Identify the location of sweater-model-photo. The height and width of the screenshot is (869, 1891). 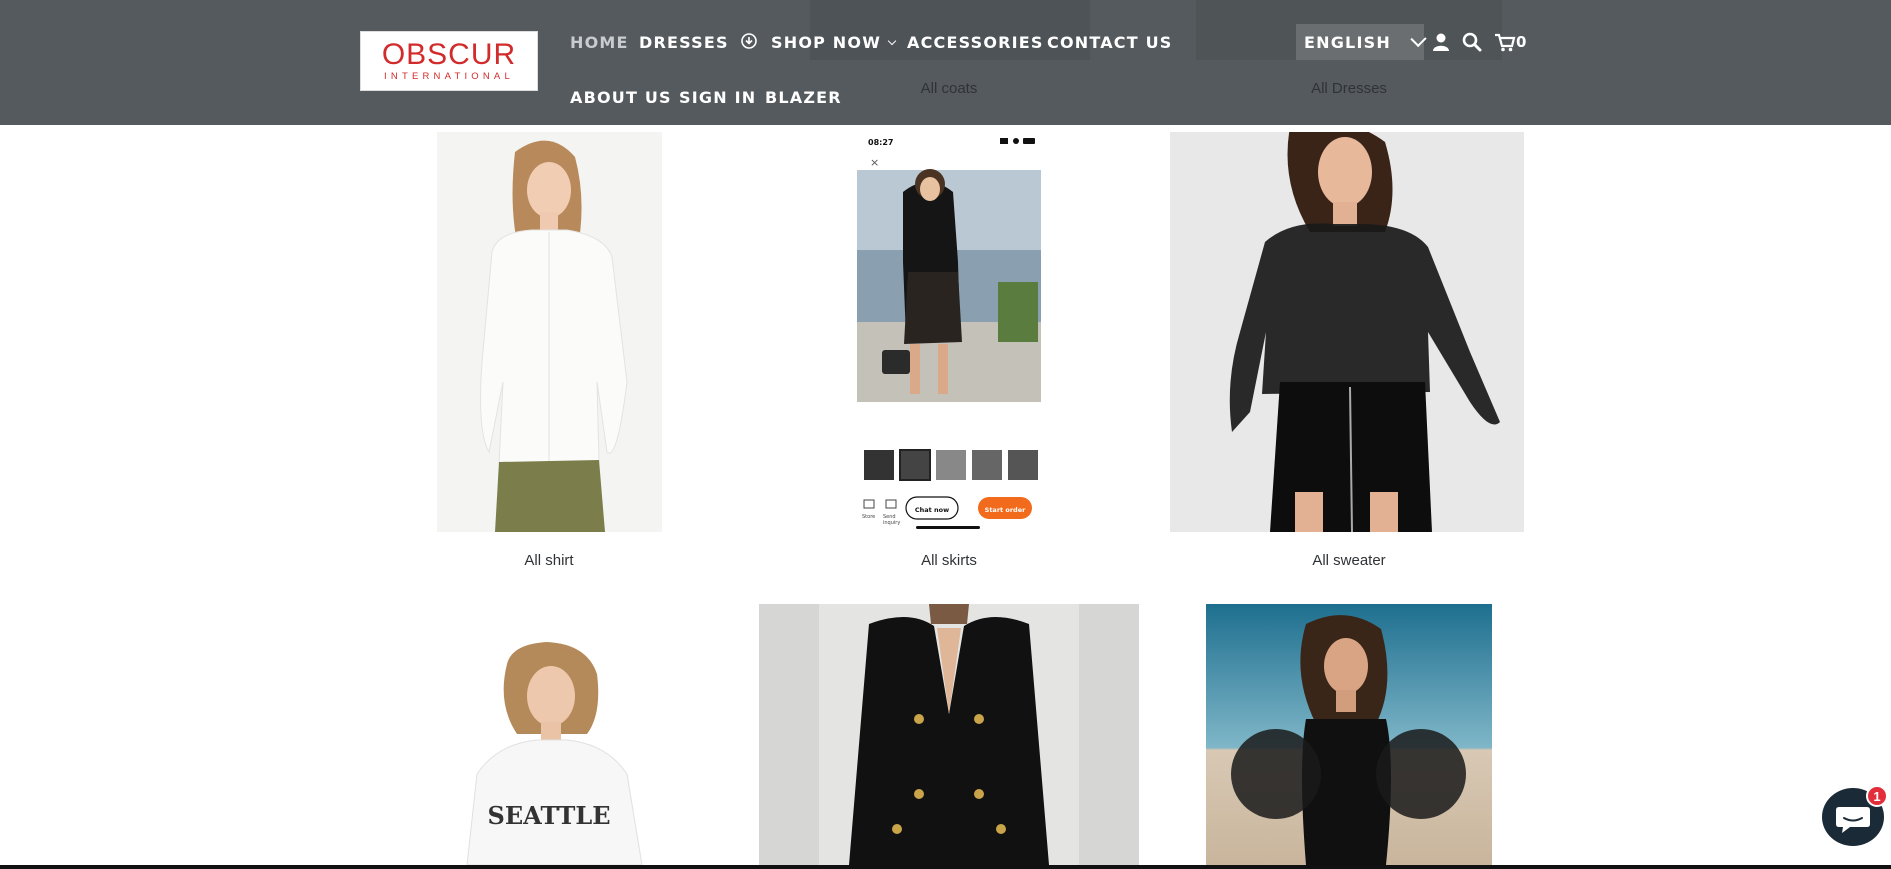
(1347, 332).